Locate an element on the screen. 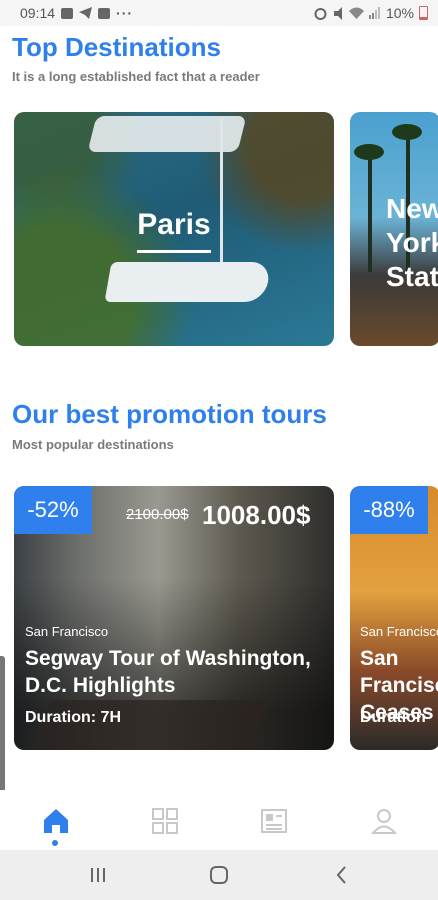 The width and height of the screenshot is (438, 900). discount-badge: -52% is located at coordinates (53, 510).